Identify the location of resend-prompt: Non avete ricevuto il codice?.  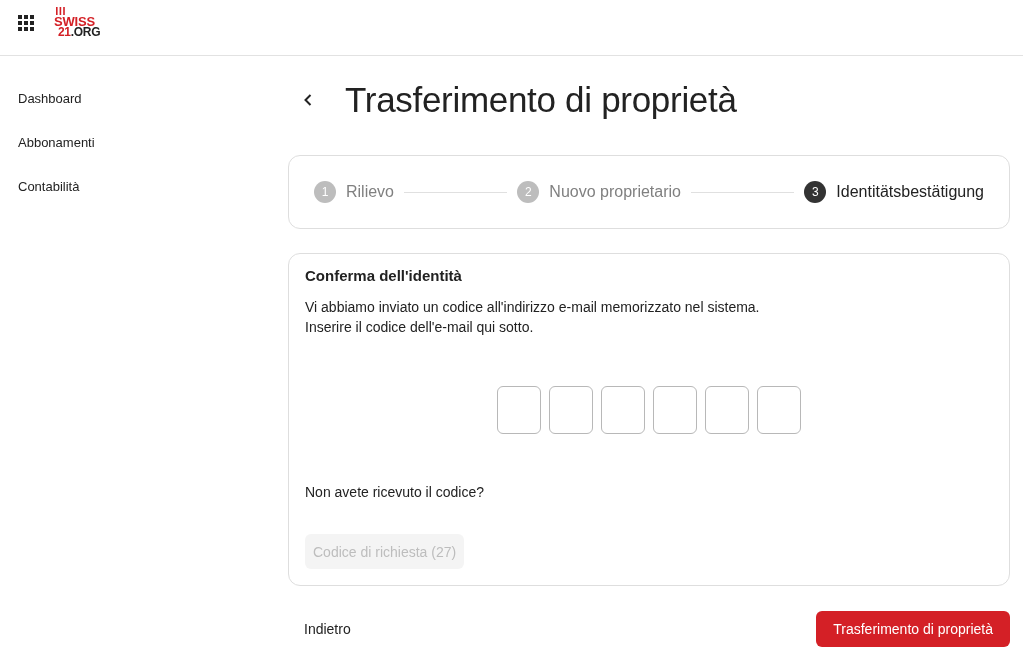
(394, 492).